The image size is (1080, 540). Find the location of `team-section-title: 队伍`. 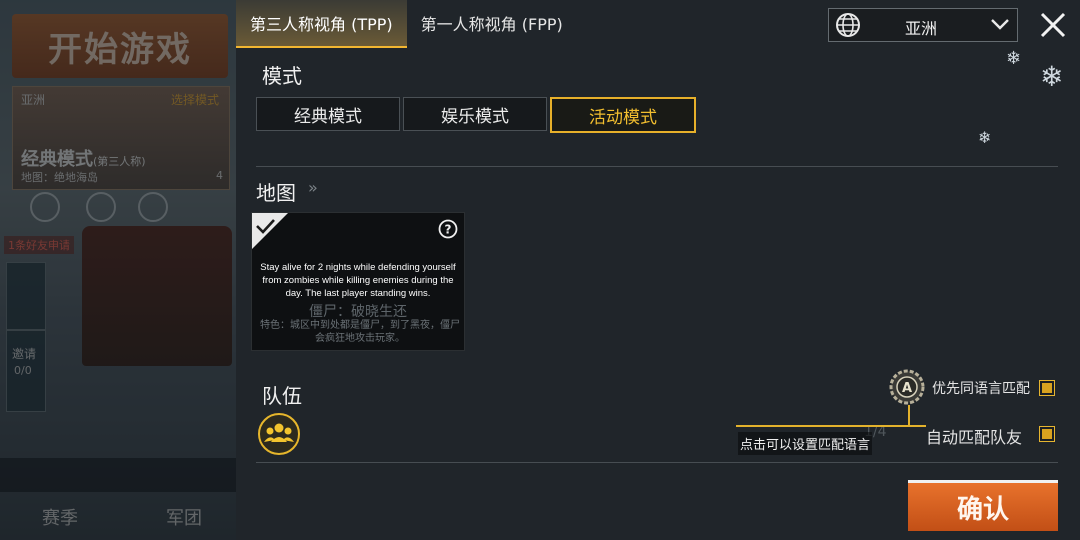

team-section-title: 队伍 is located at coordinates (282, 396).